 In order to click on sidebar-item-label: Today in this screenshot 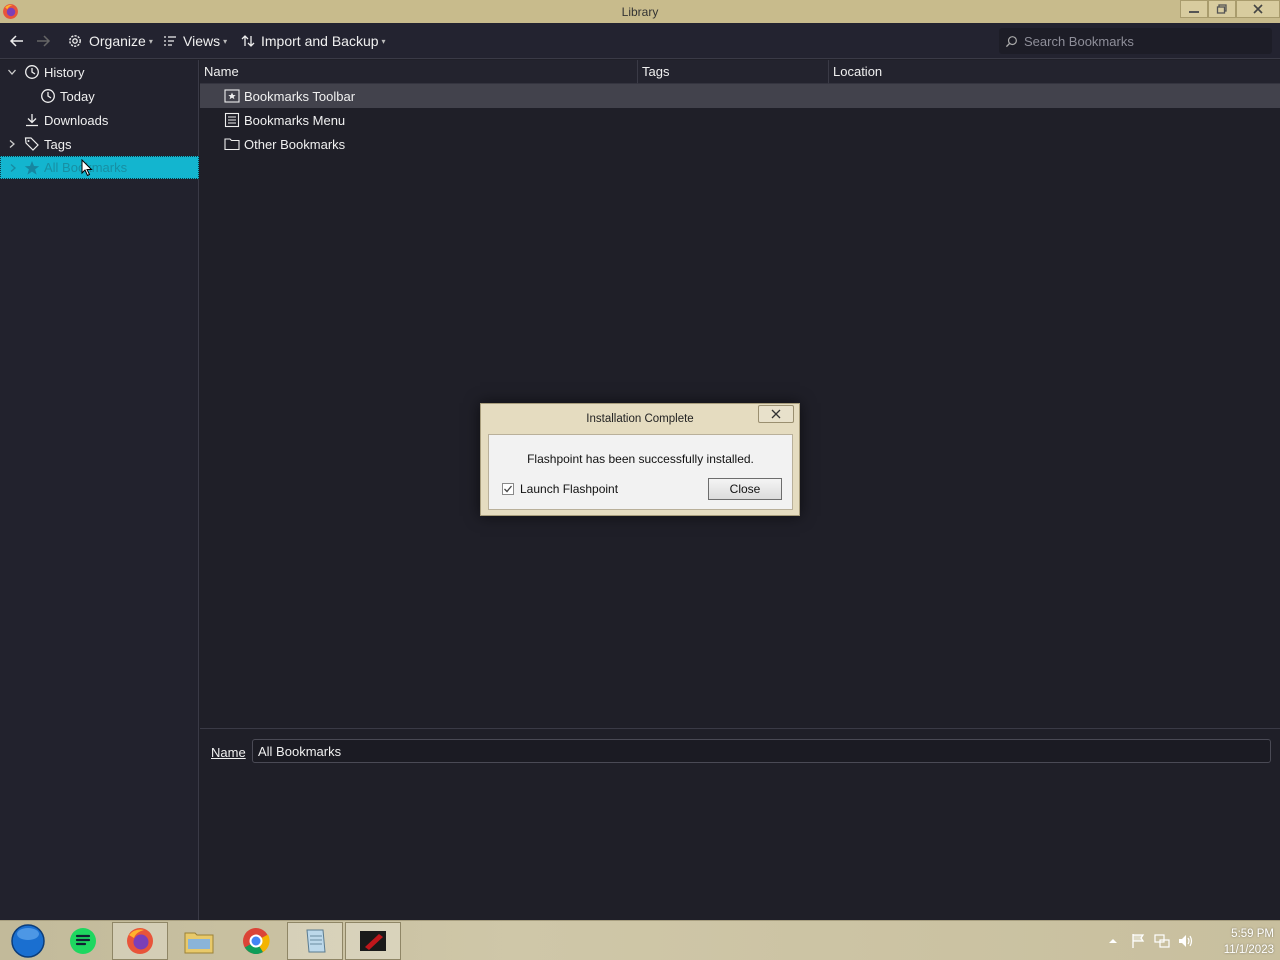, I will do `click(77, 96)`.